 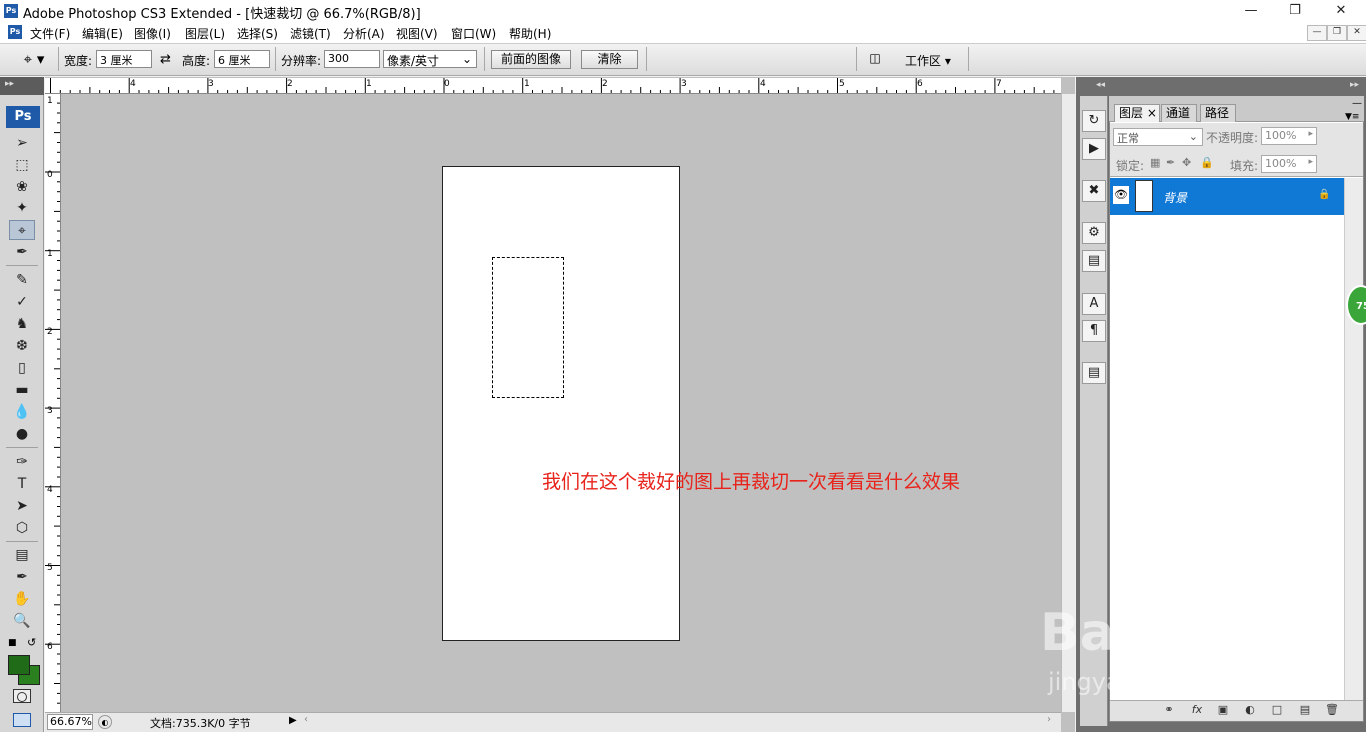 What do you see at coordinates (1354, 85) in the screenshot?
I see `dock-expand-icon: ▸▸` at bounding box center [1354, 85].